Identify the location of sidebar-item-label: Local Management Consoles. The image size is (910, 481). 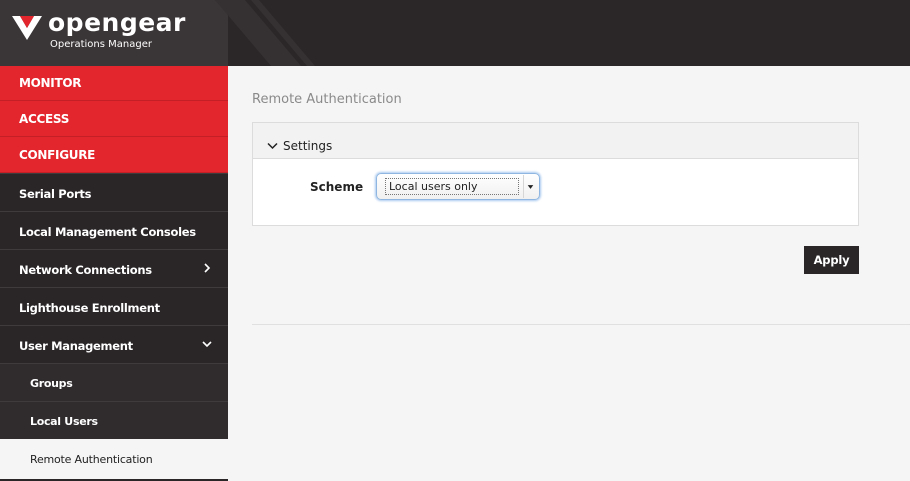
(107, 232).